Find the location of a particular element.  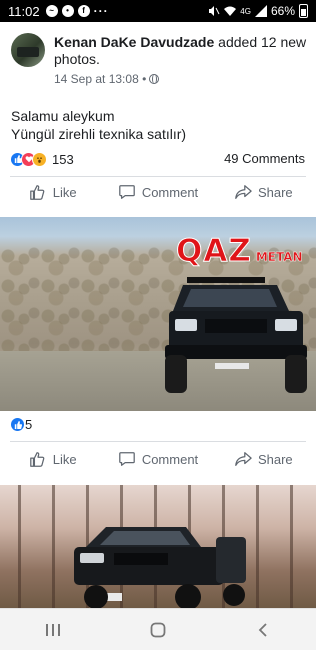

photo-reaction-count: 5 is located at coordinates (29, 424).